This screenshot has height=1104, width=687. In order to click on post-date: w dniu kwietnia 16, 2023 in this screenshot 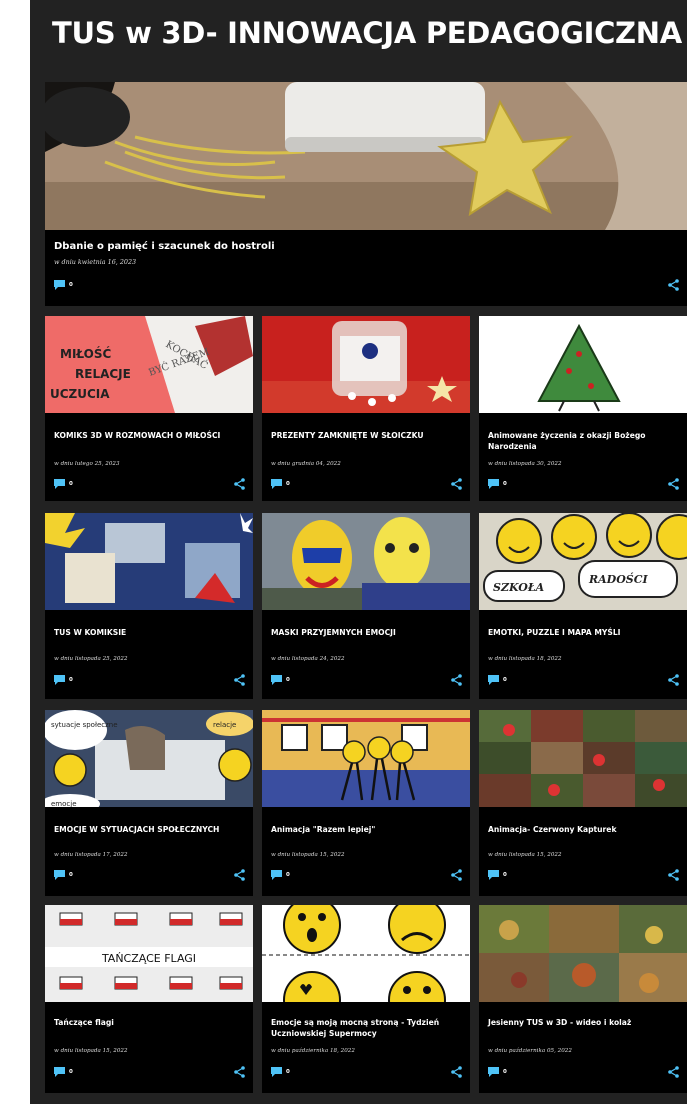, I will do `click(95, 262)`.